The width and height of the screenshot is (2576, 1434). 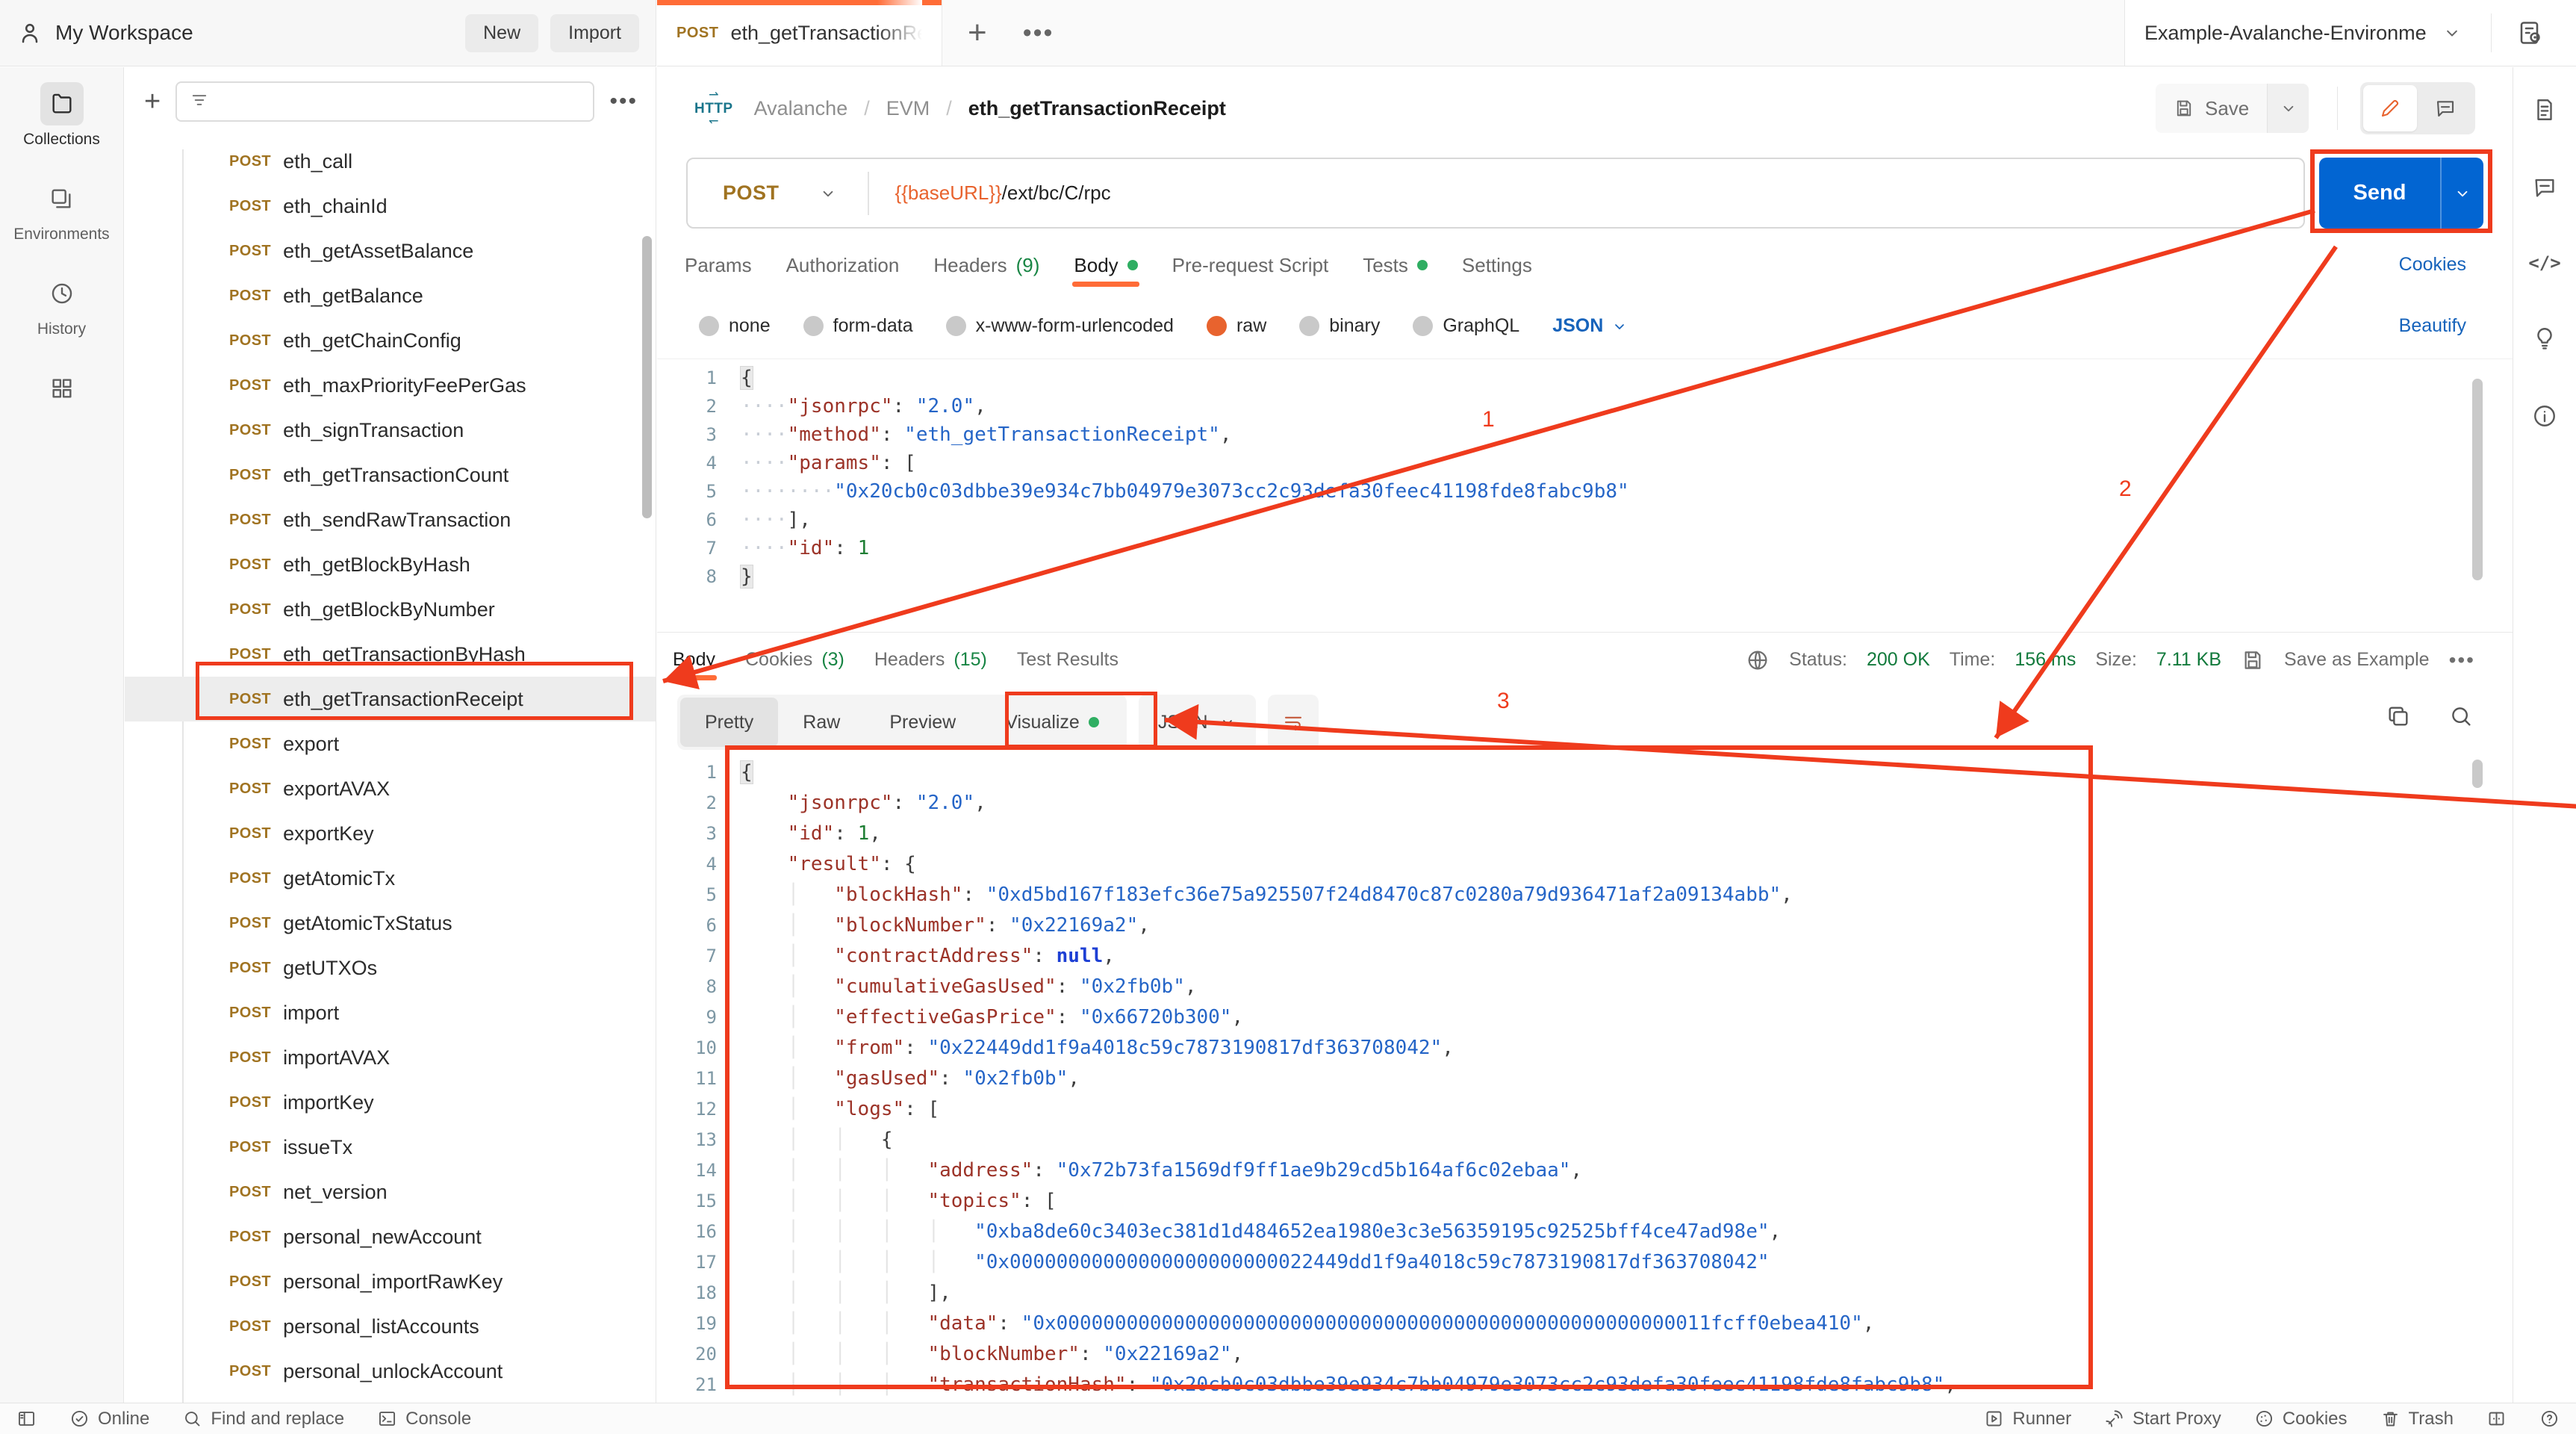 I want to click on statusbar-runner: Runner, so click(x=2027, y=1419).